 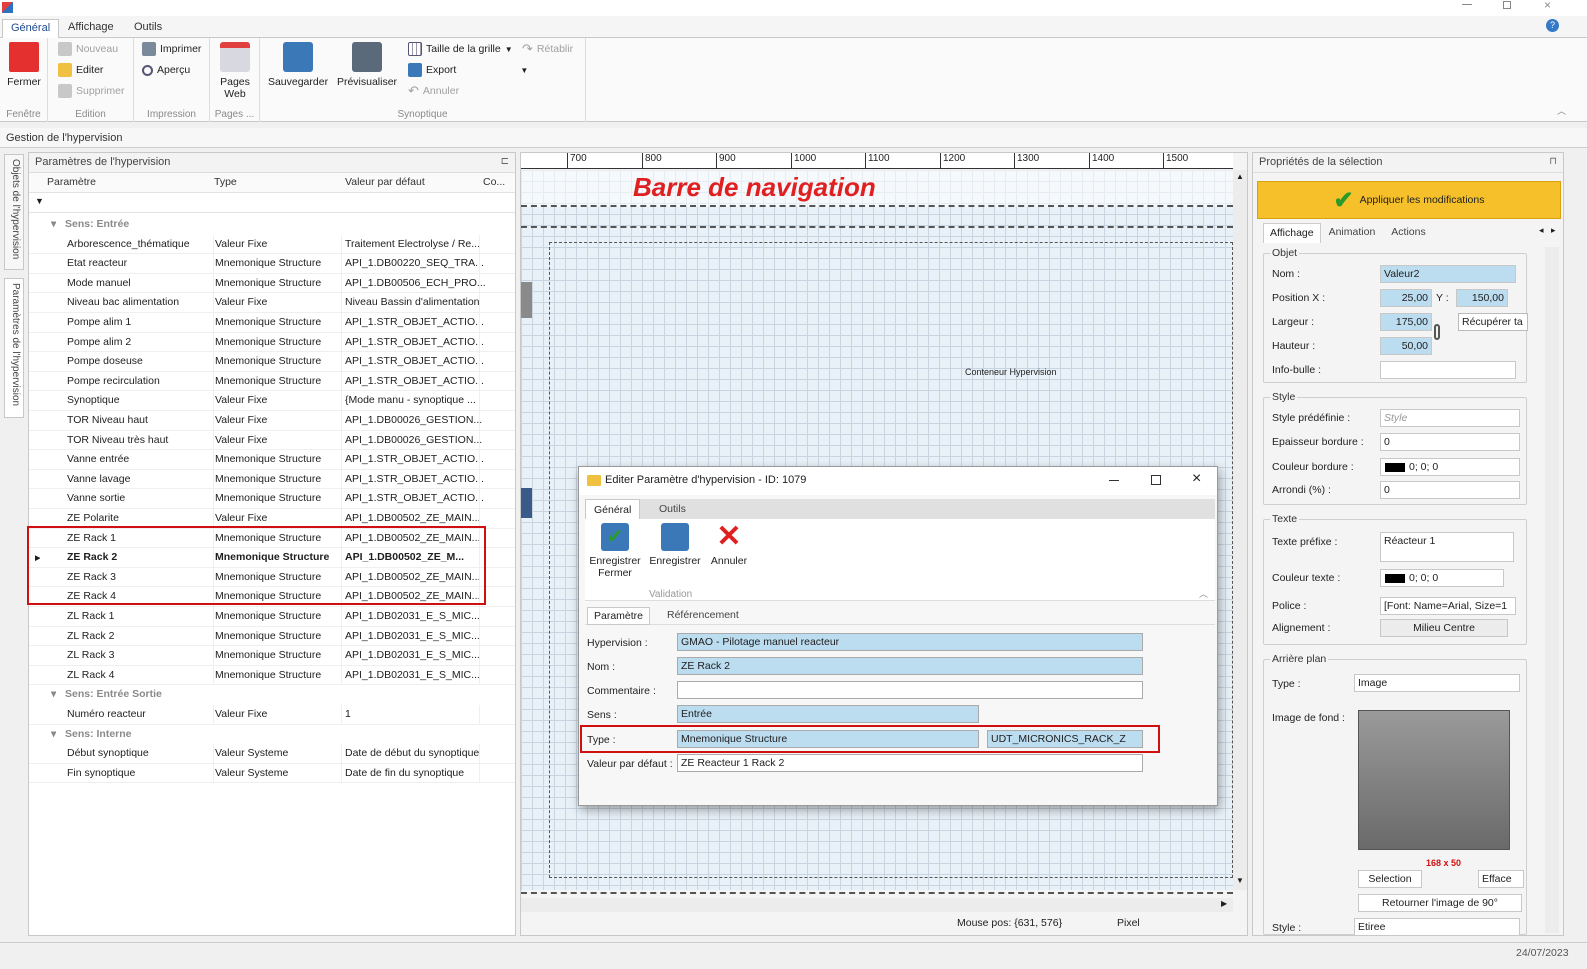 What do you see at coordinates (619, 616) in the screenshot?
I see `subtab-parametre: Paramètre` at bounding box center [619, 616].